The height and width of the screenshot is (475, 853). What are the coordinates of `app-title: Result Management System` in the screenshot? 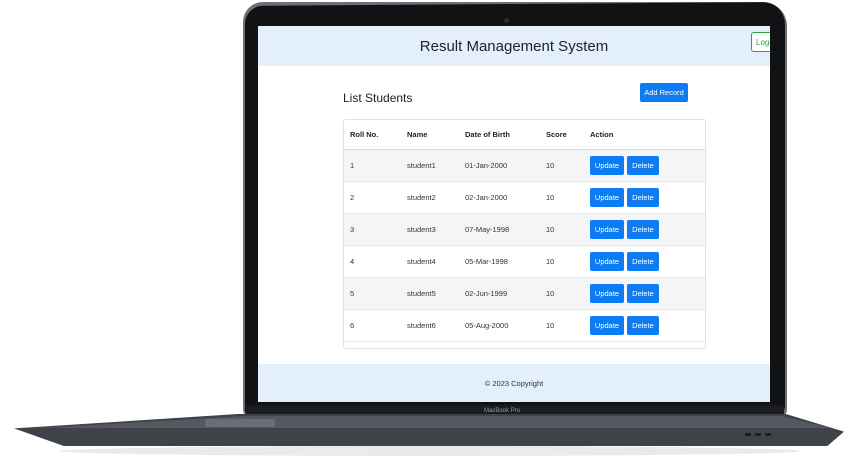 It's located at (514, 46).